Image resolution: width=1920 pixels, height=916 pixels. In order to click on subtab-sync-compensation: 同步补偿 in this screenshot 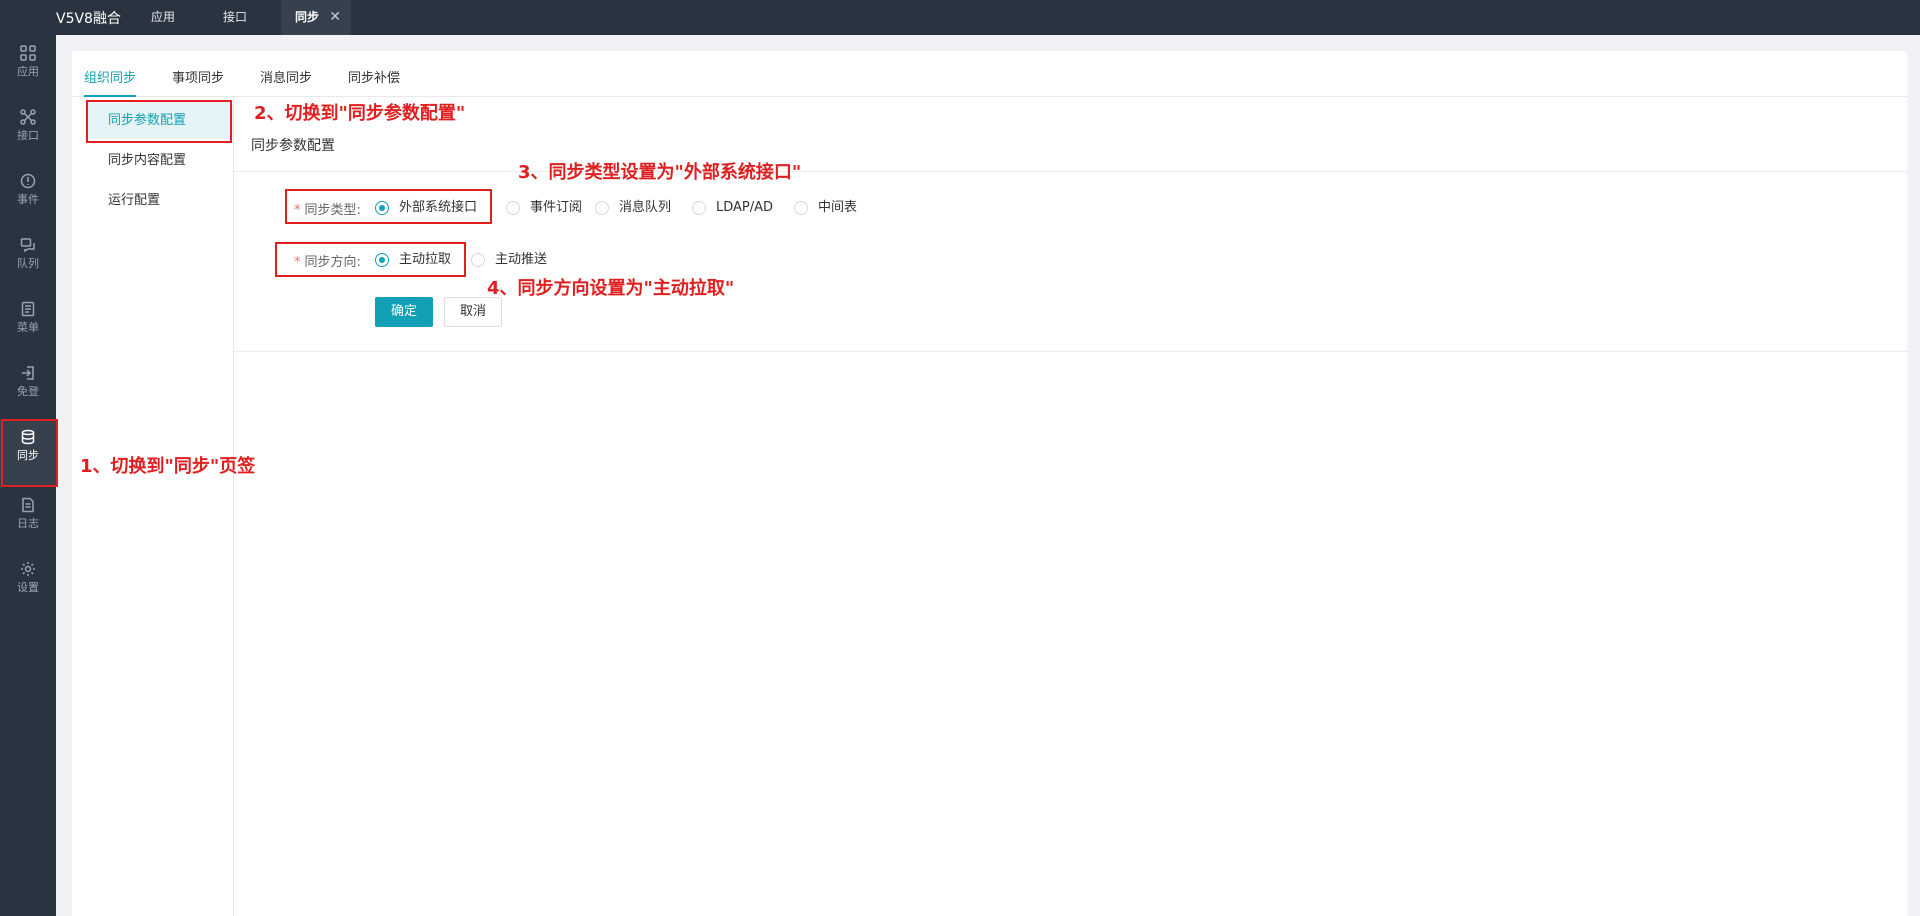, I will do `click(374, 82)`.